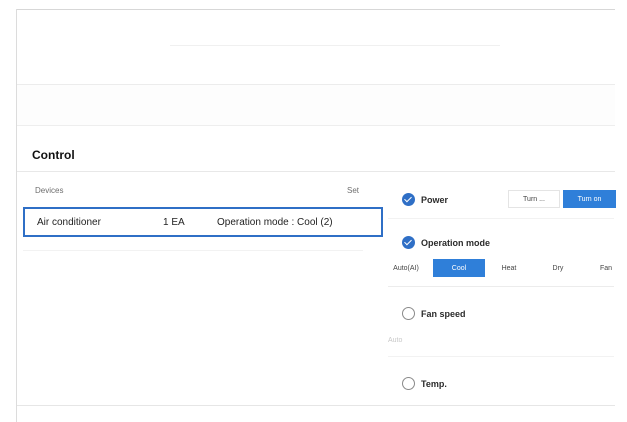 Image resolution: width=627 pixels, height=422 pixels. I want to click on section-divider, so click(316, 171).